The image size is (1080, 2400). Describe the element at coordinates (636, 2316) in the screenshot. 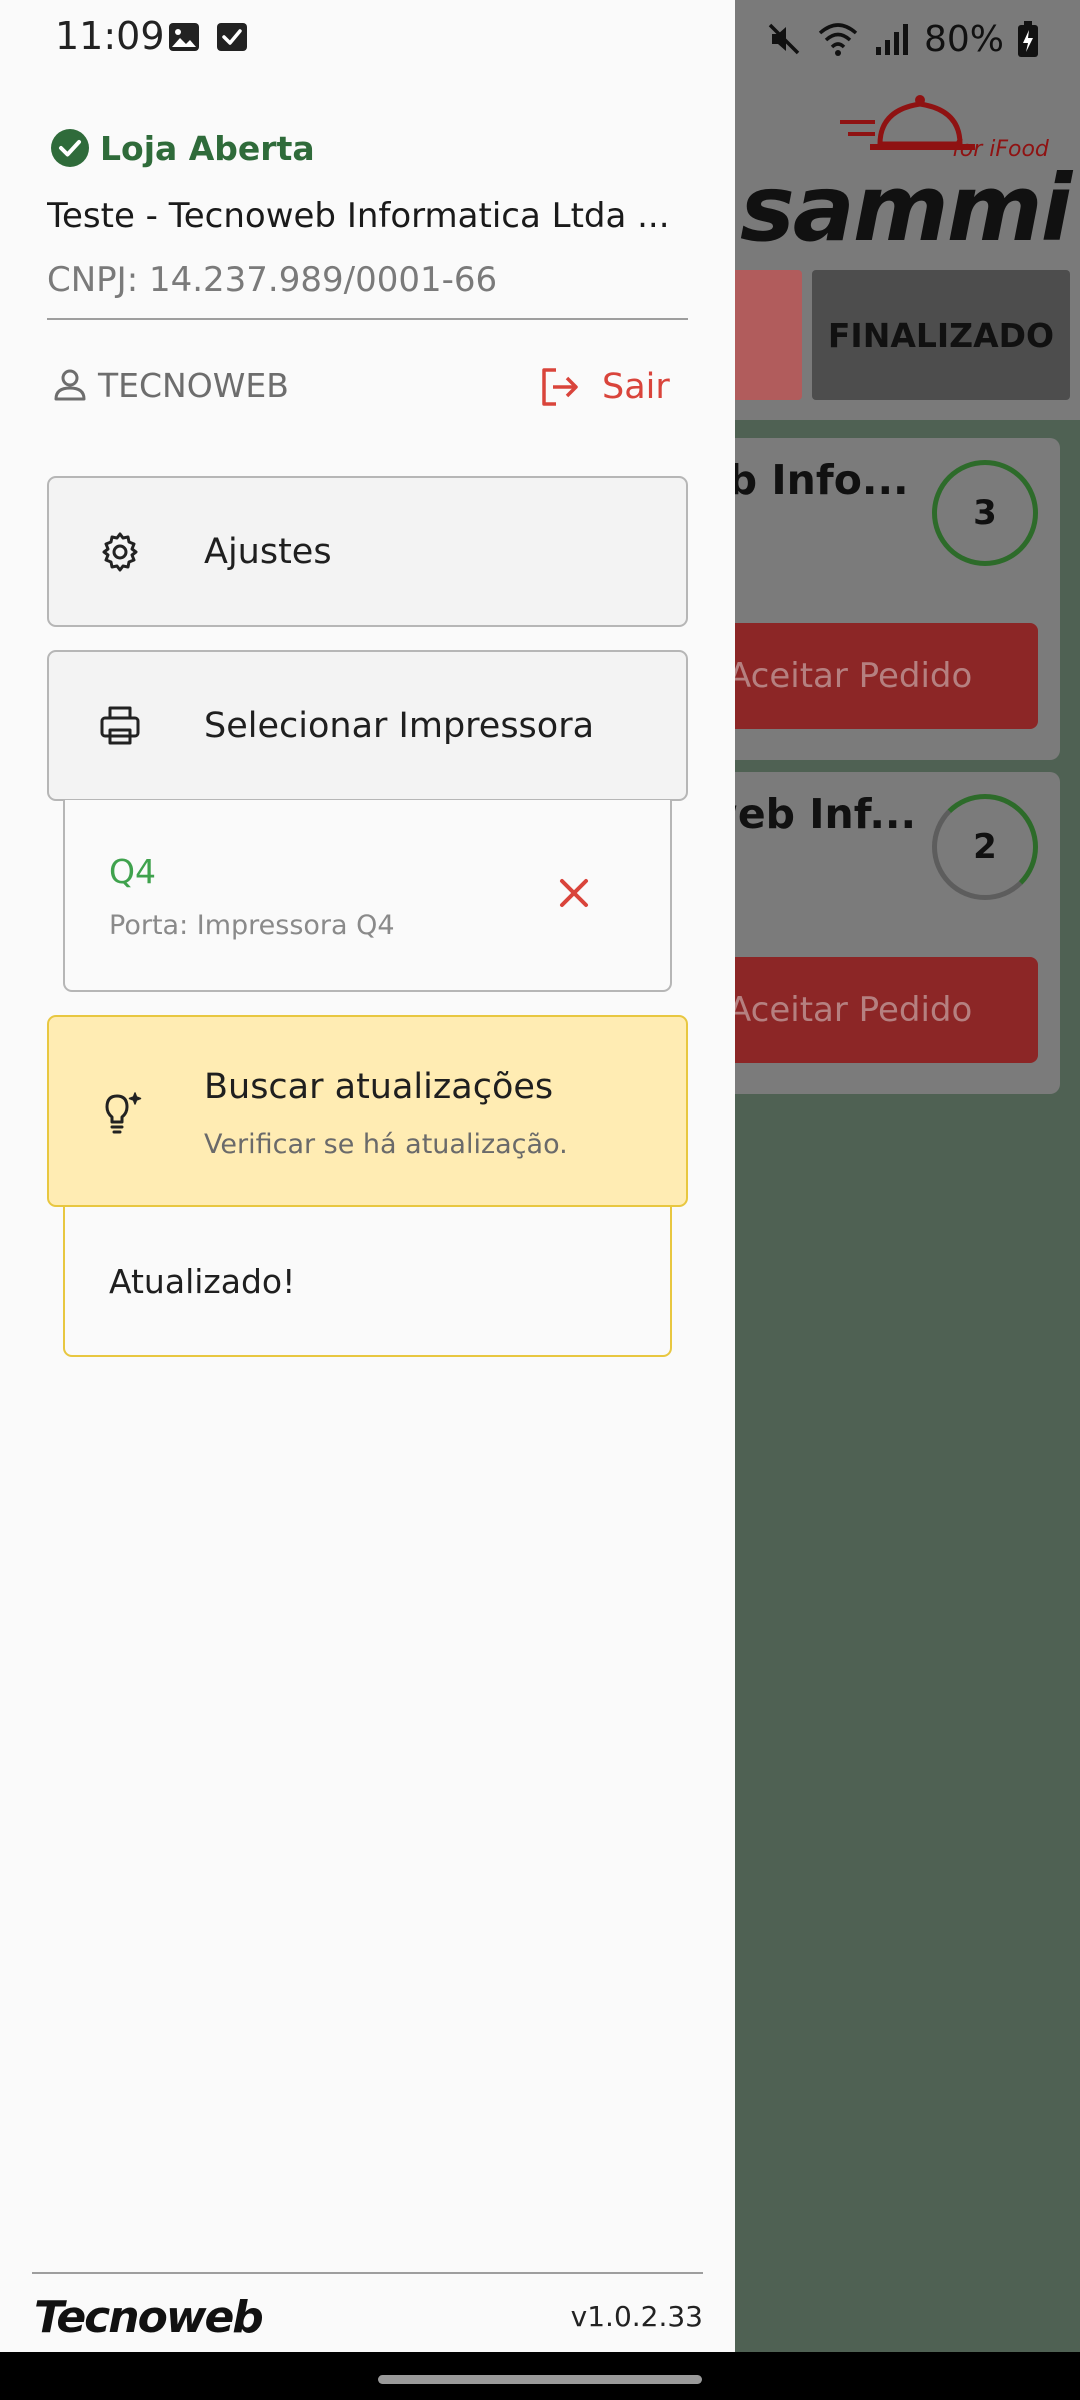

I see `app-version: v1.0.2.33` at that location.